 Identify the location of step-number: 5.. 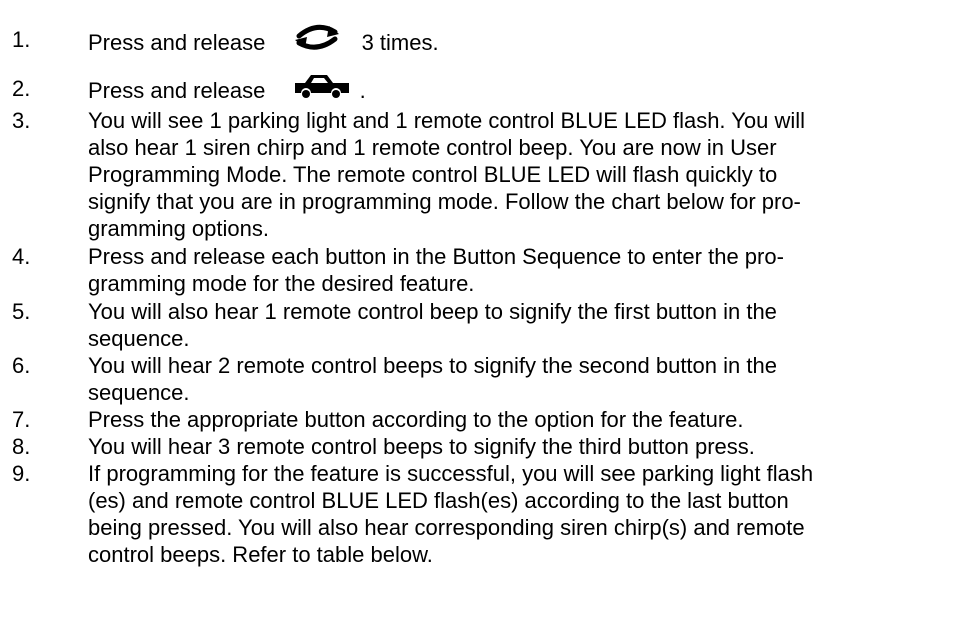
(21, 311).